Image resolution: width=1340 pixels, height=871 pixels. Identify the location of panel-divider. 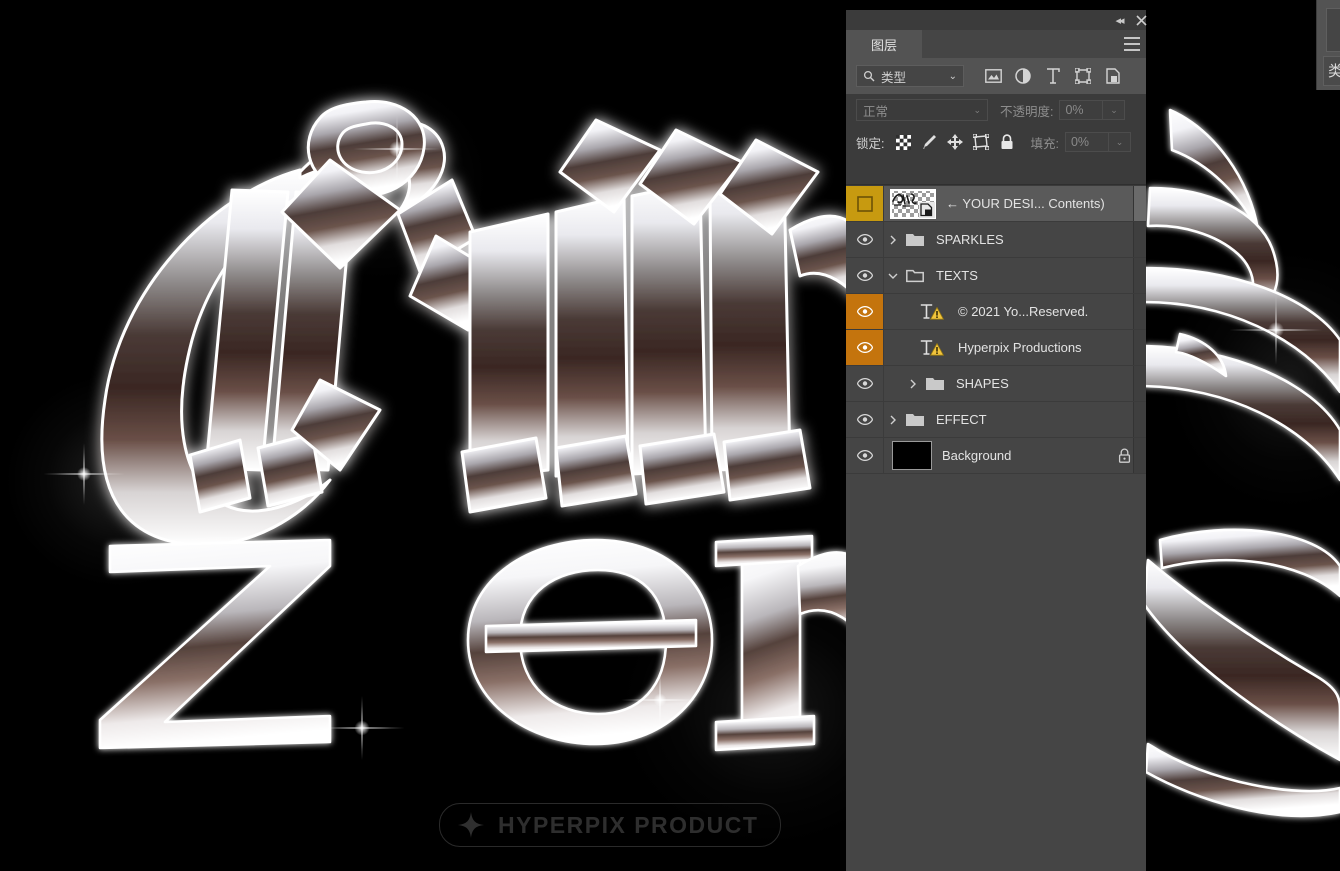
(996, 184).